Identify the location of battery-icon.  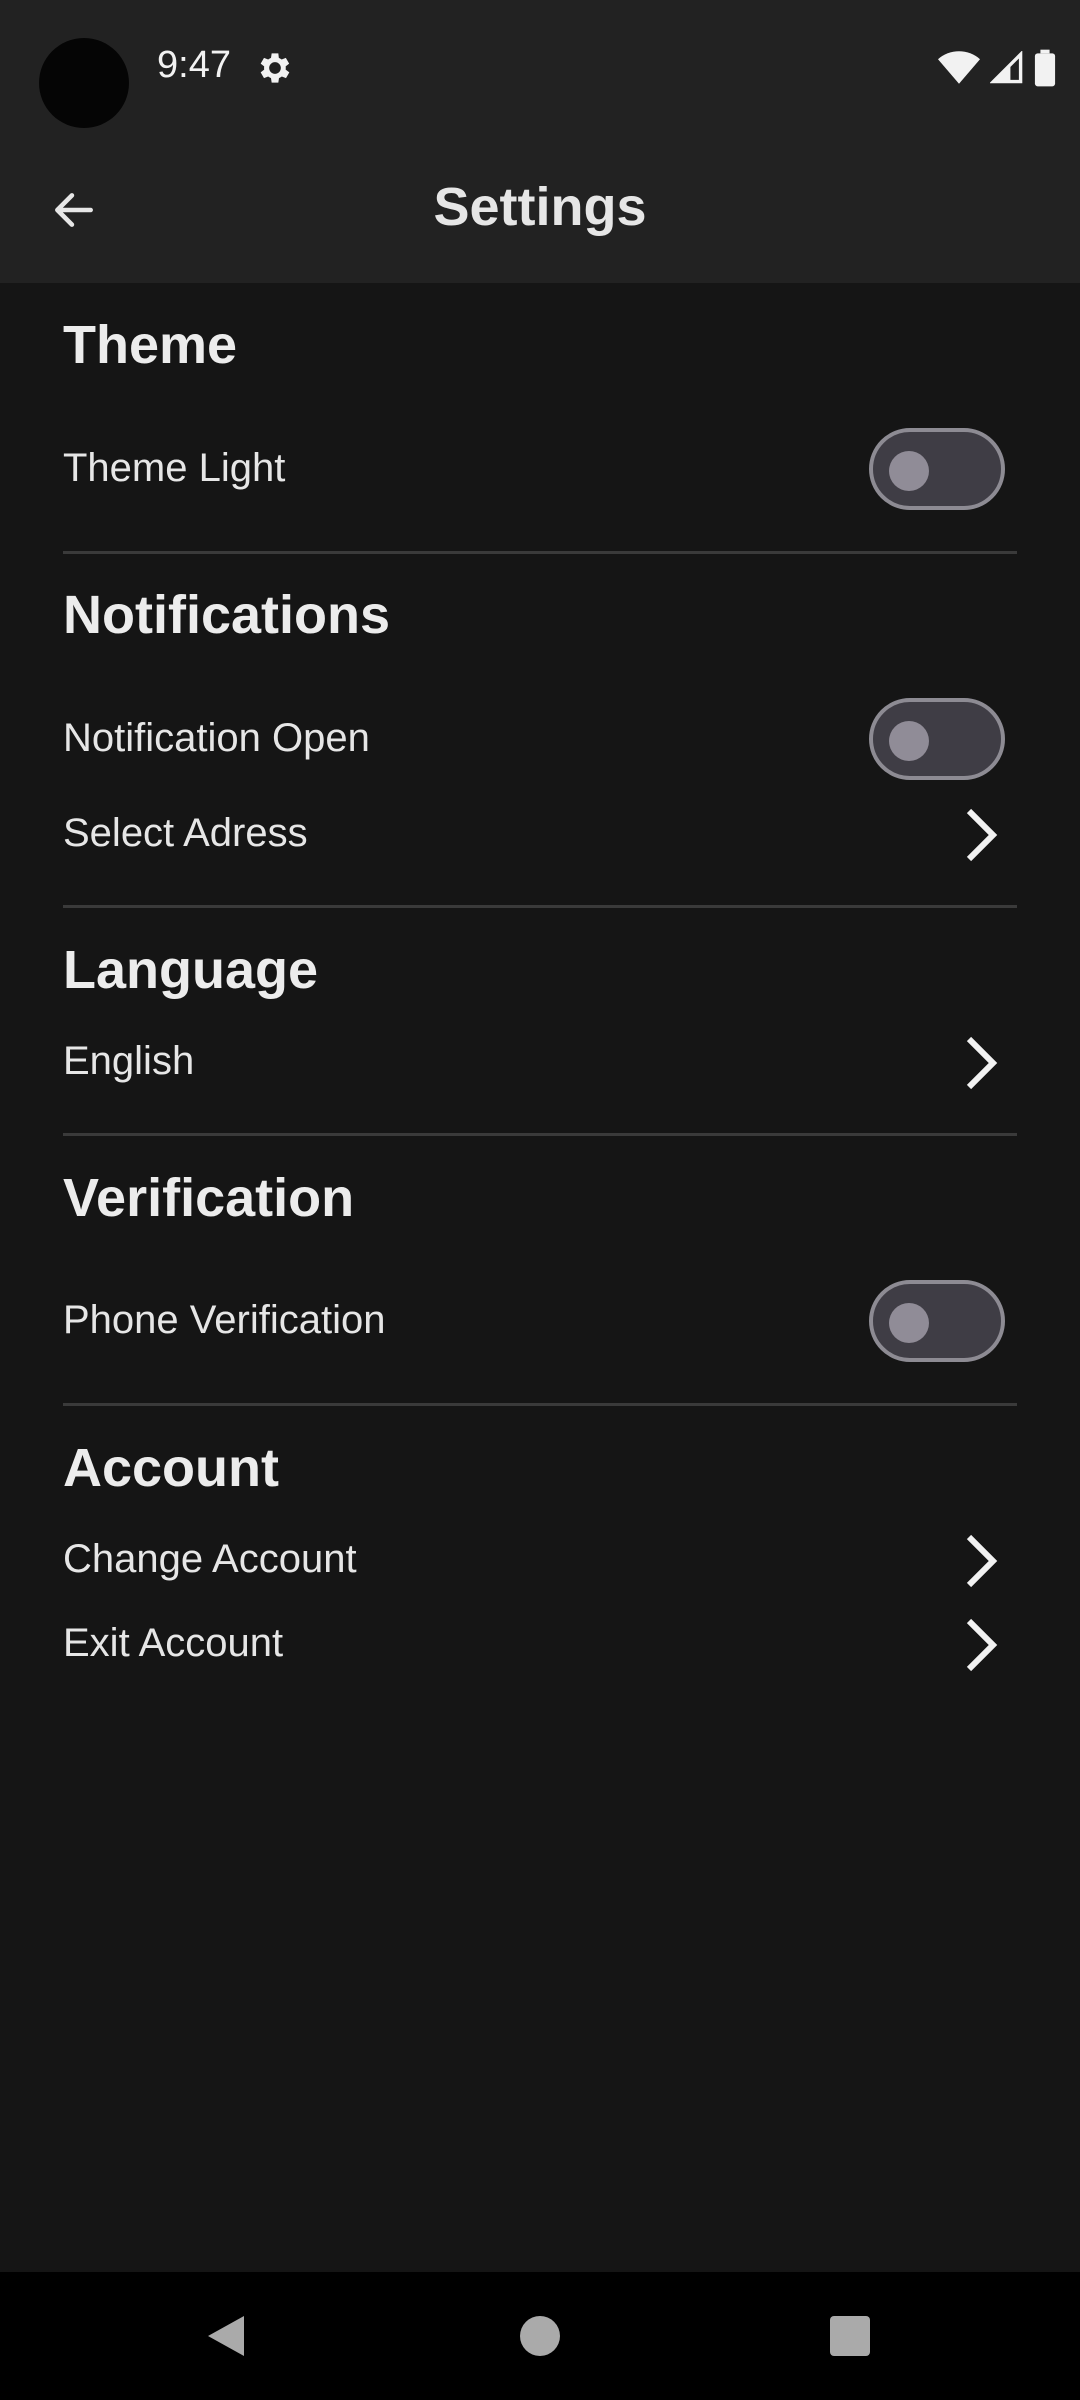
(1045, 68).